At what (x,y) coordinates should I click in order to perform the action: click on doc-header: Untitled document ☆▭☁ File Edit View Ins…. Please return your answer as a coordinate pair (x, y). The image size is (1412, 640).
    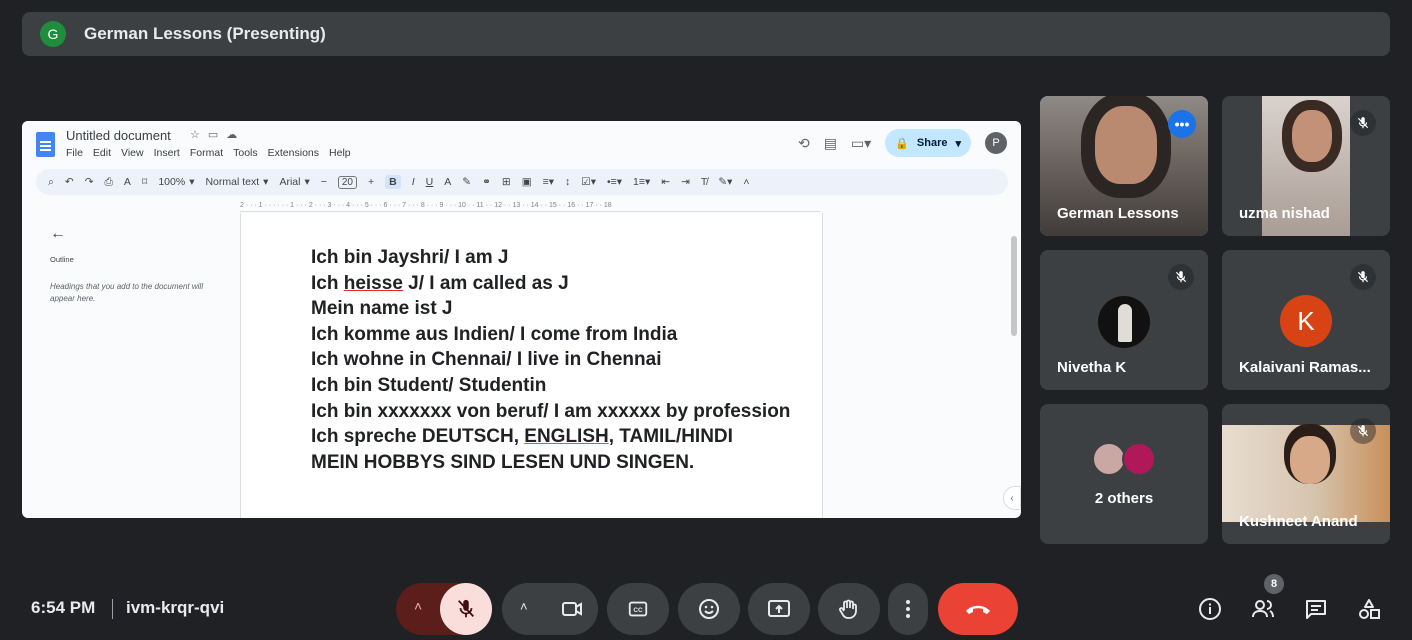
    Looking at the image, I should click on (521, 145).